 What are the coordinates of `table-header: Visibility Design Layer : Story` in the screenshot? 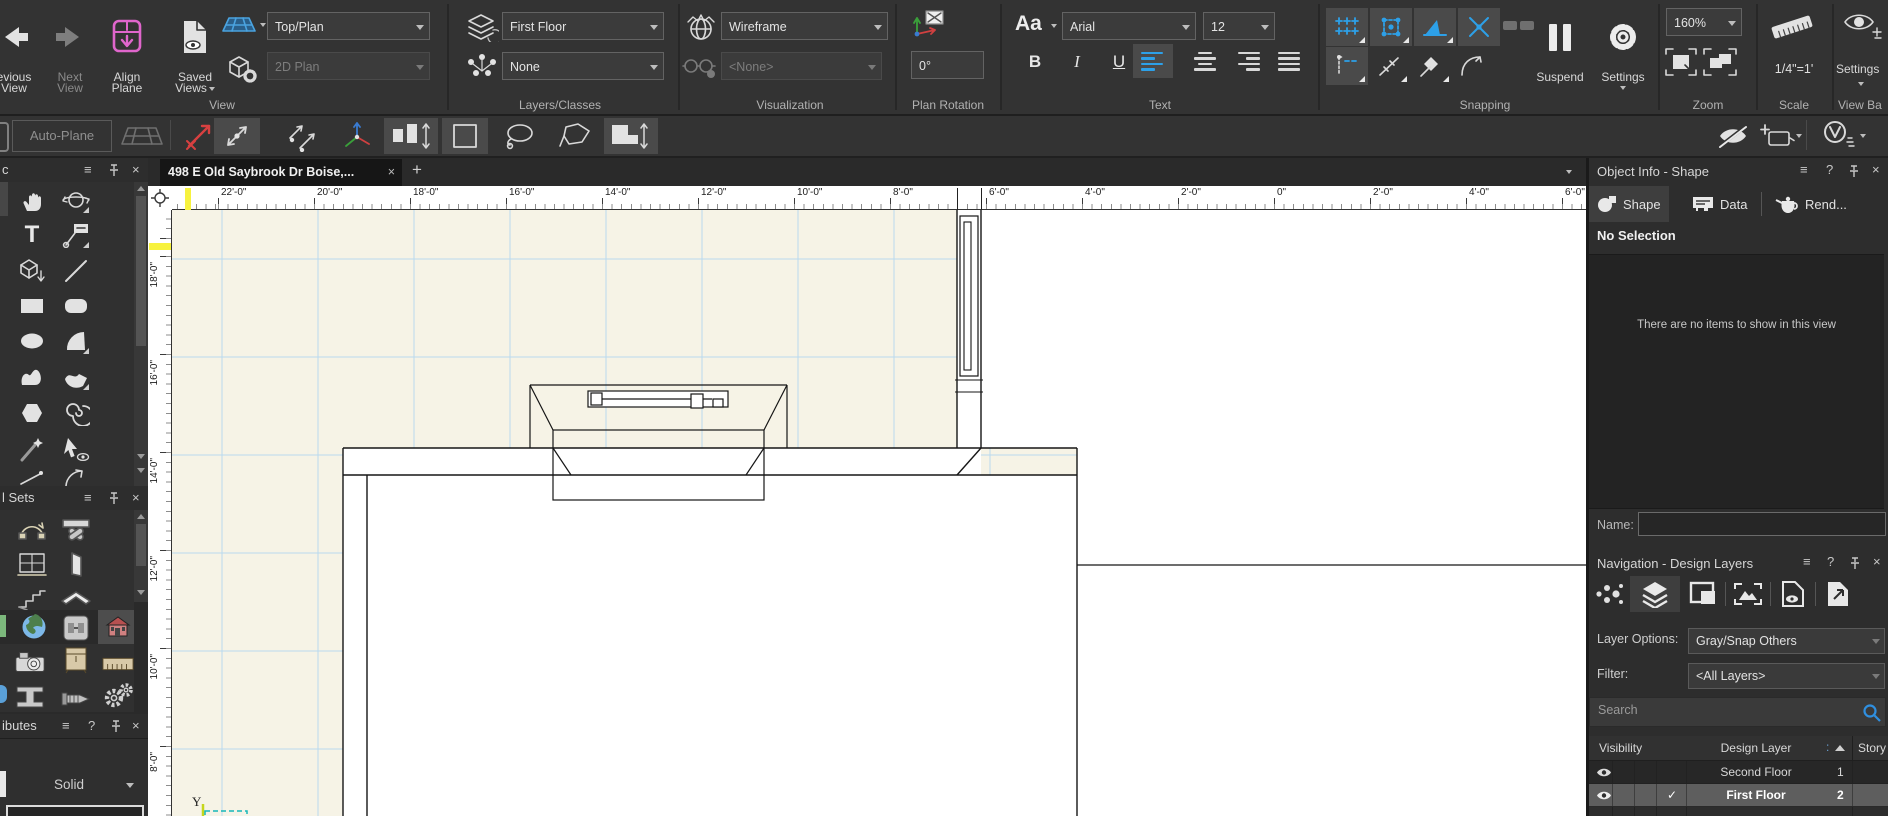 It's located at (1738, 748).